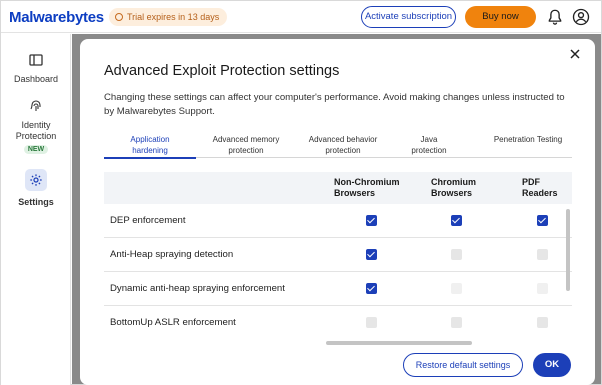 The height and width of the screenshot is (385, 602). Describe the element at coordinates (338, 221) in the screenshot. I see `table-row: DEP enforcement` at that location.